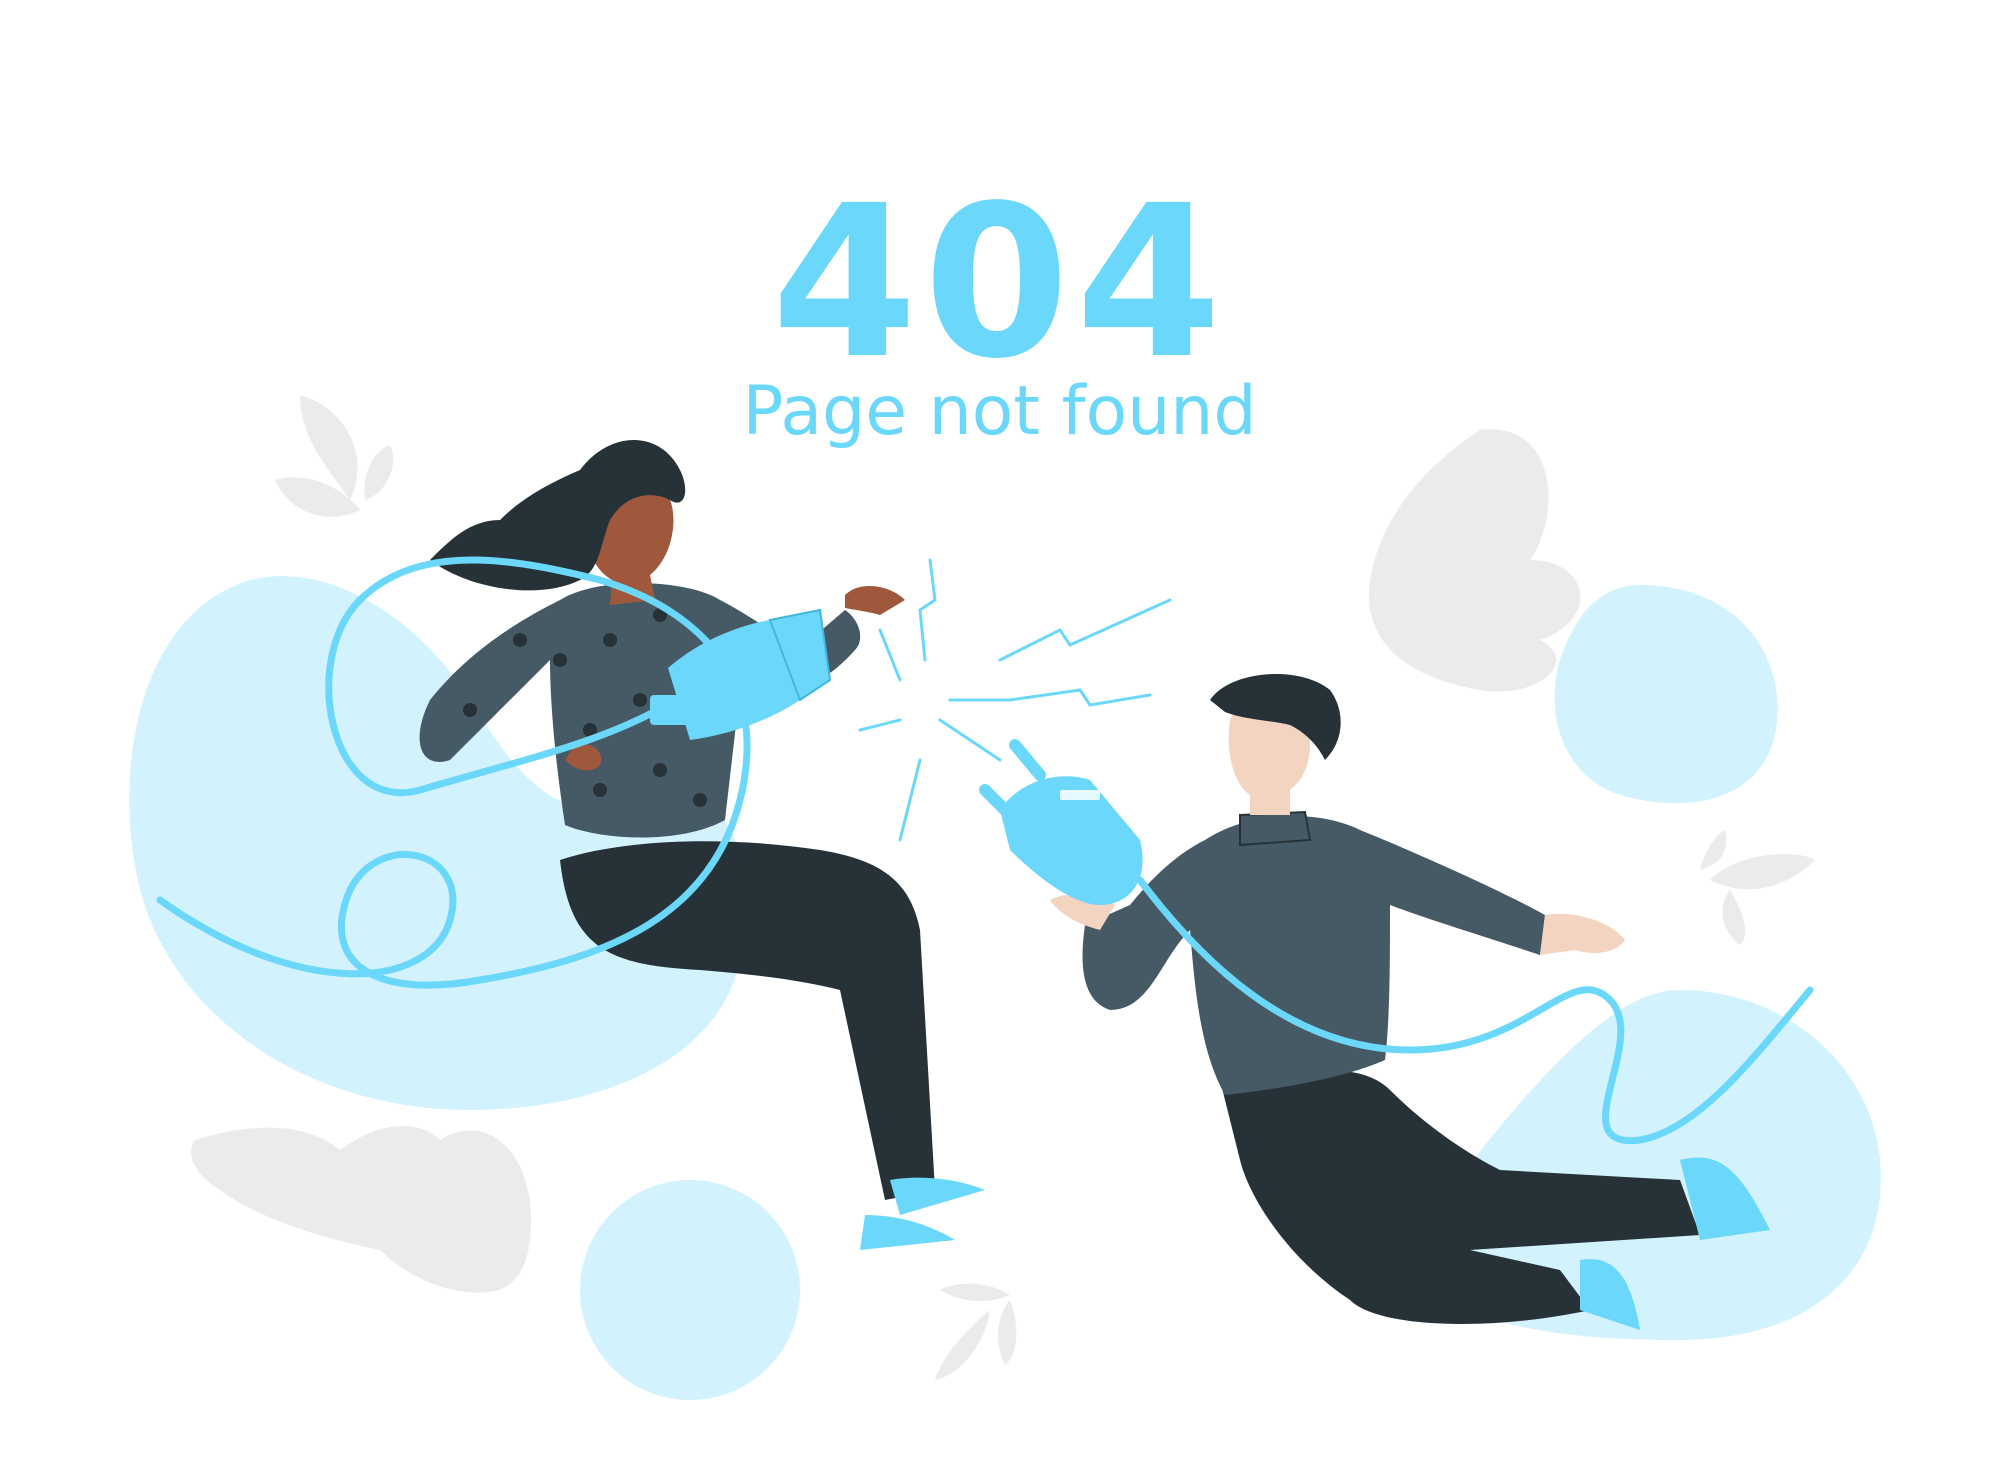 The height and width of the screenshot is (1477, 1999). I want to click on blob-bottom-center, so click(690, 1290).